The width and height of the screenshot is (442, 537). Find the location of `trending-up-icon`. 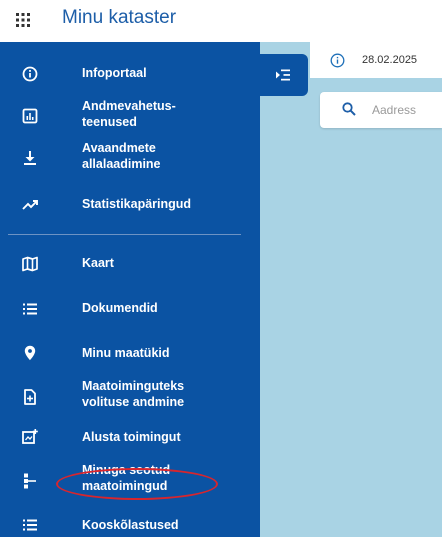

trending-up-icon is located at coordinates (30, 205).